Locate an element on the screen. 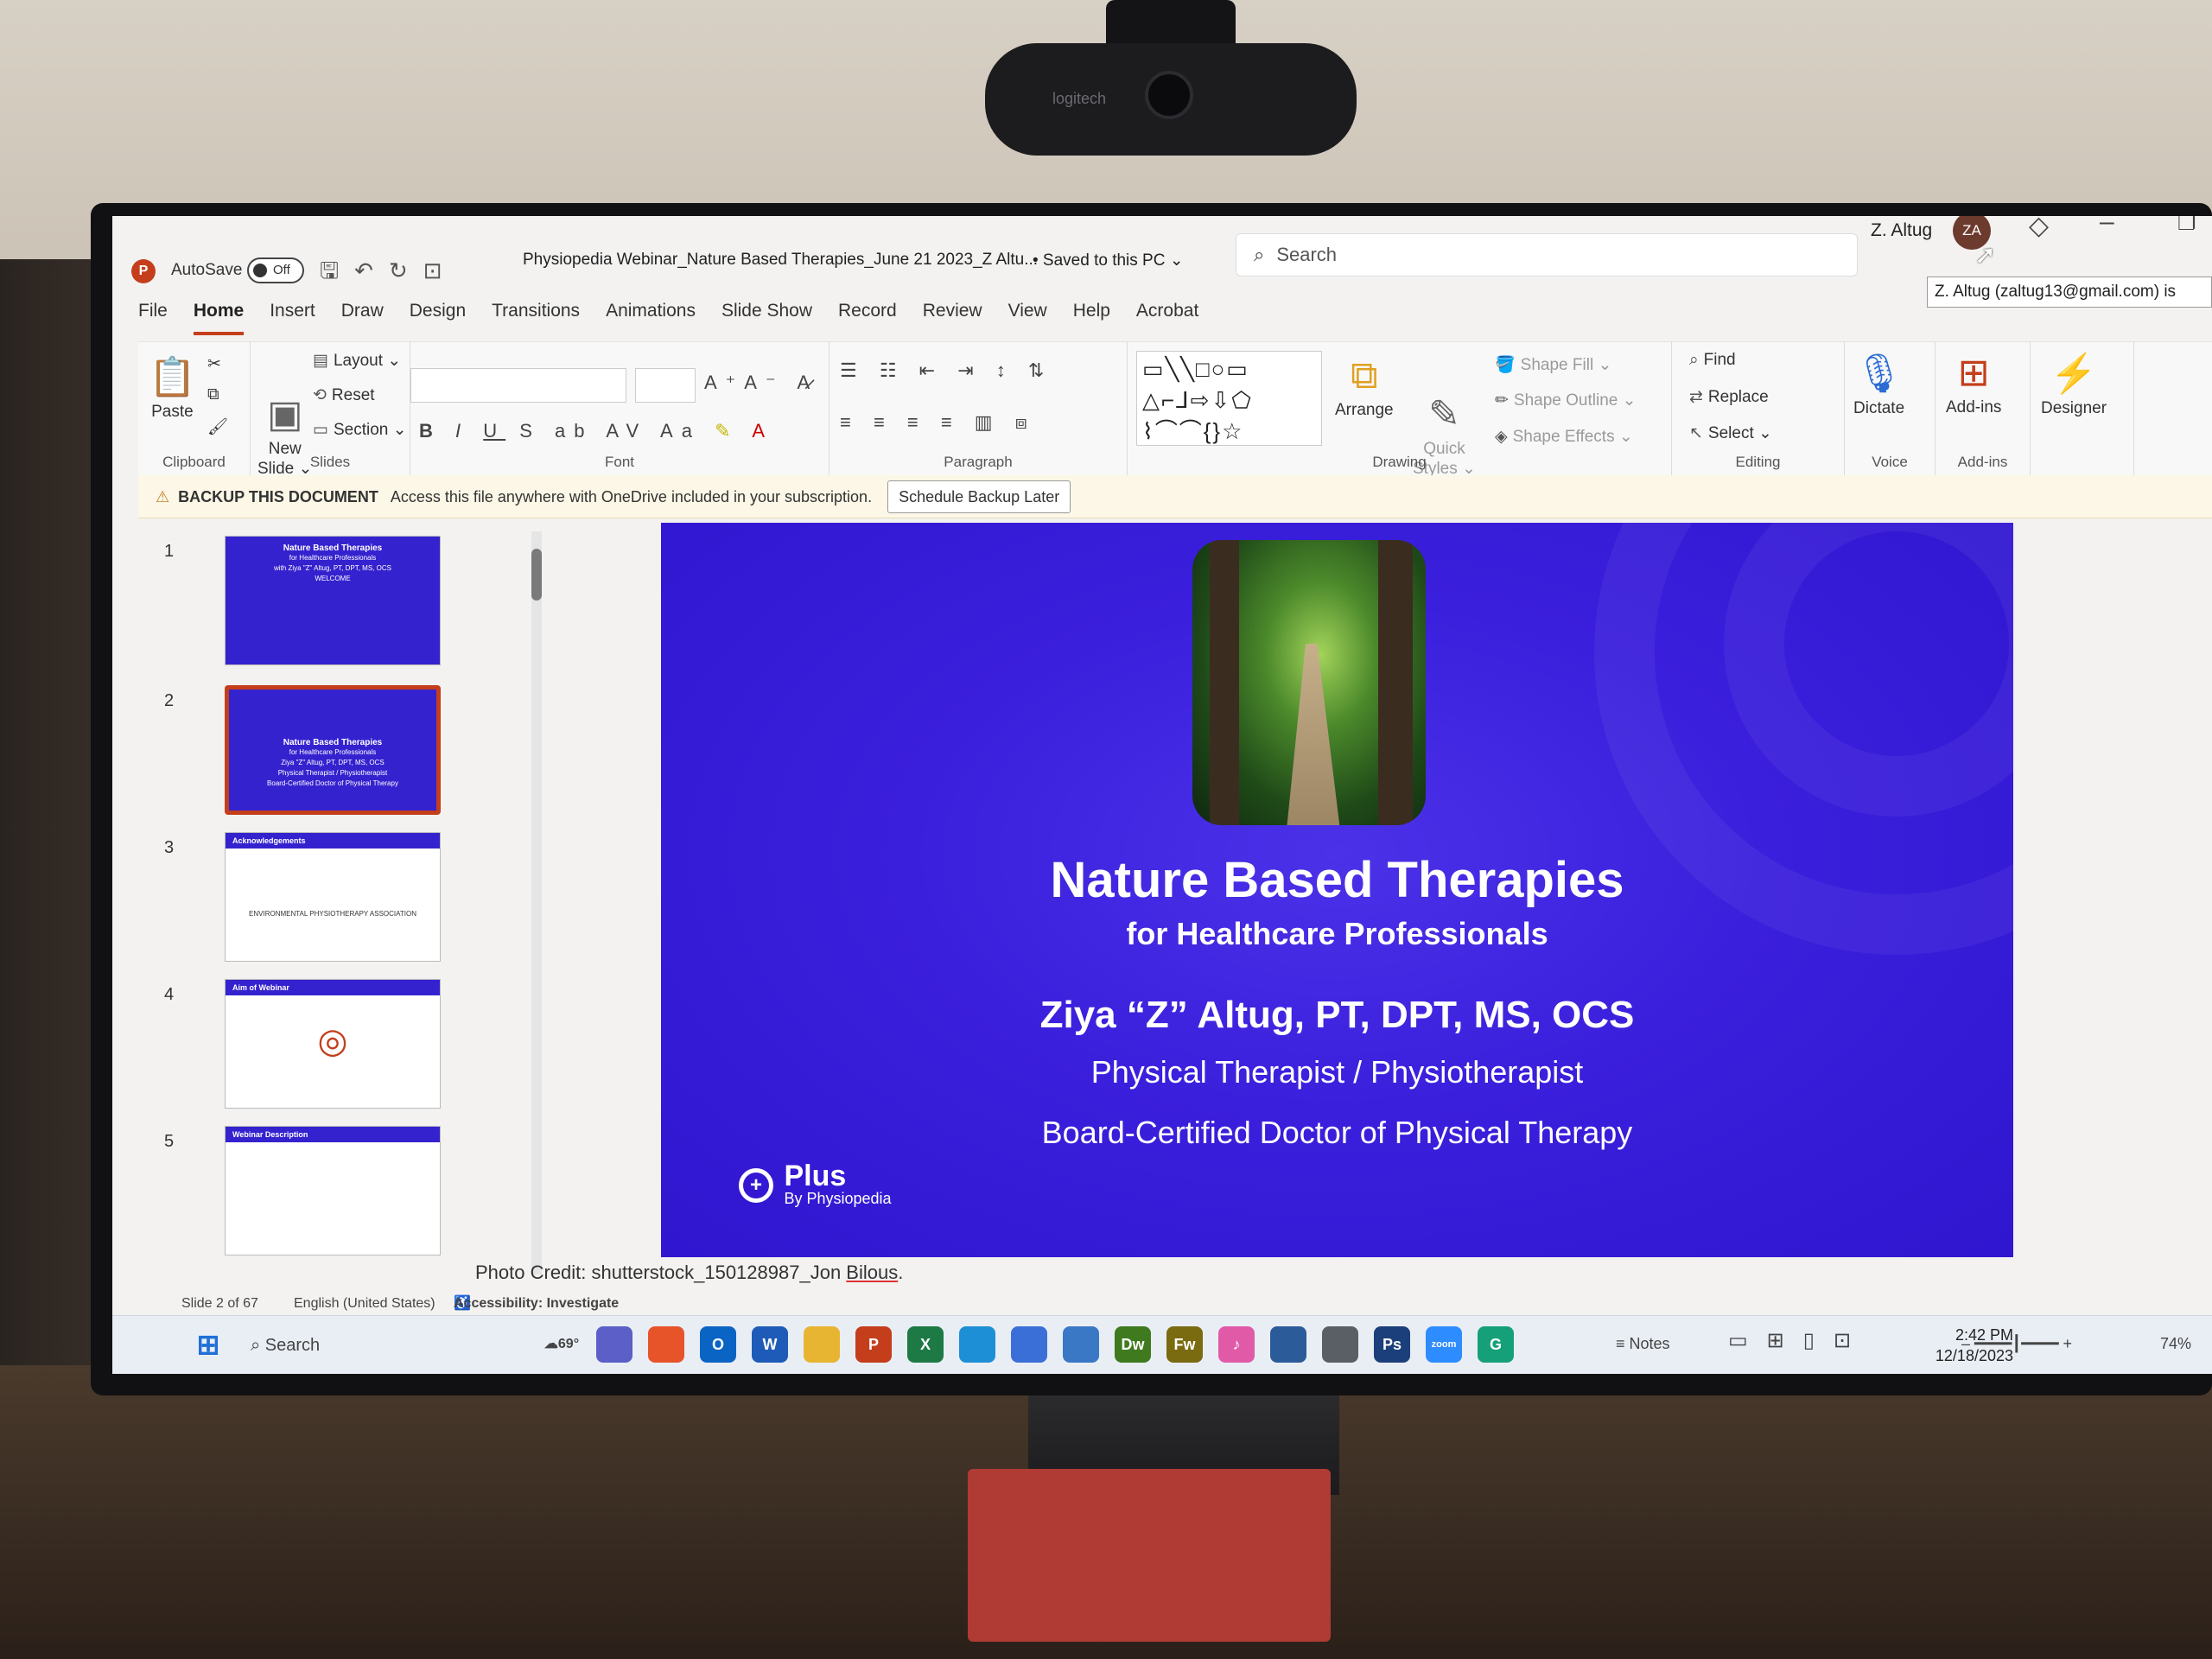  magnifier-icon: ⌕ is located at coordinates (1694, 360).